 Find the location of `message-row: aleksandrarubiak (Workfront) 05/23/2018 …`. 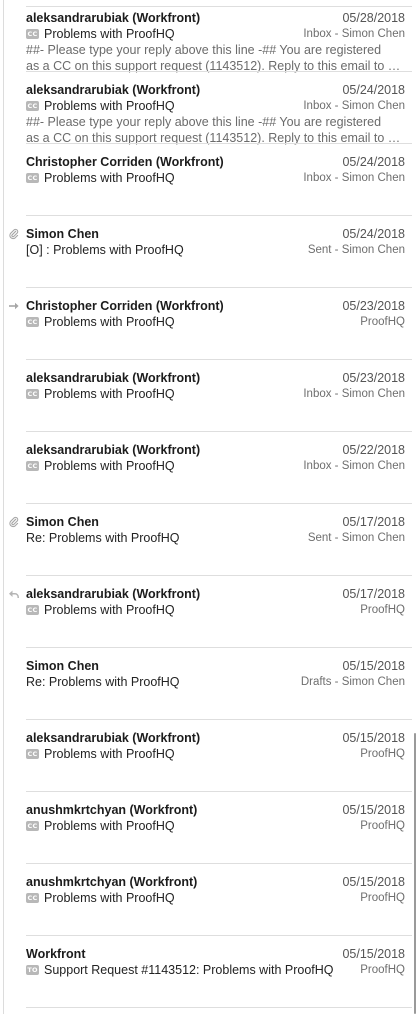

message-row: aleksandrarubiak (Workfront) 05/23/2018 … is located at coordinates (209, 396).